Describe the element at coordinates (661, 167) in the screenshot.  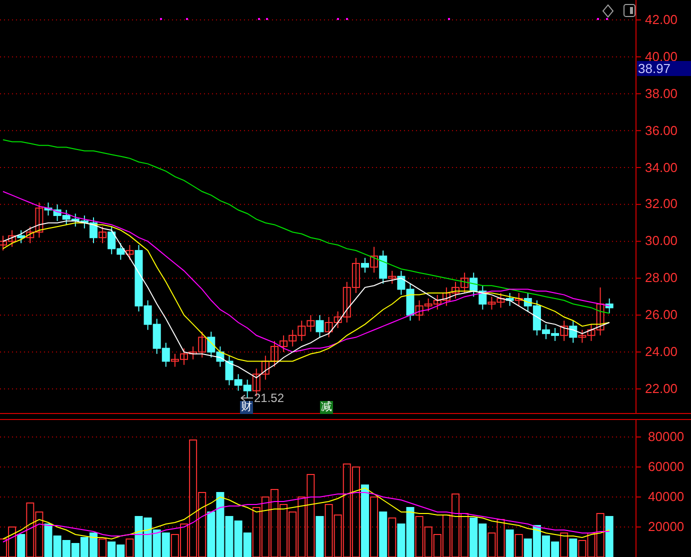
I see `price-axis-label: 34.00` at that location.